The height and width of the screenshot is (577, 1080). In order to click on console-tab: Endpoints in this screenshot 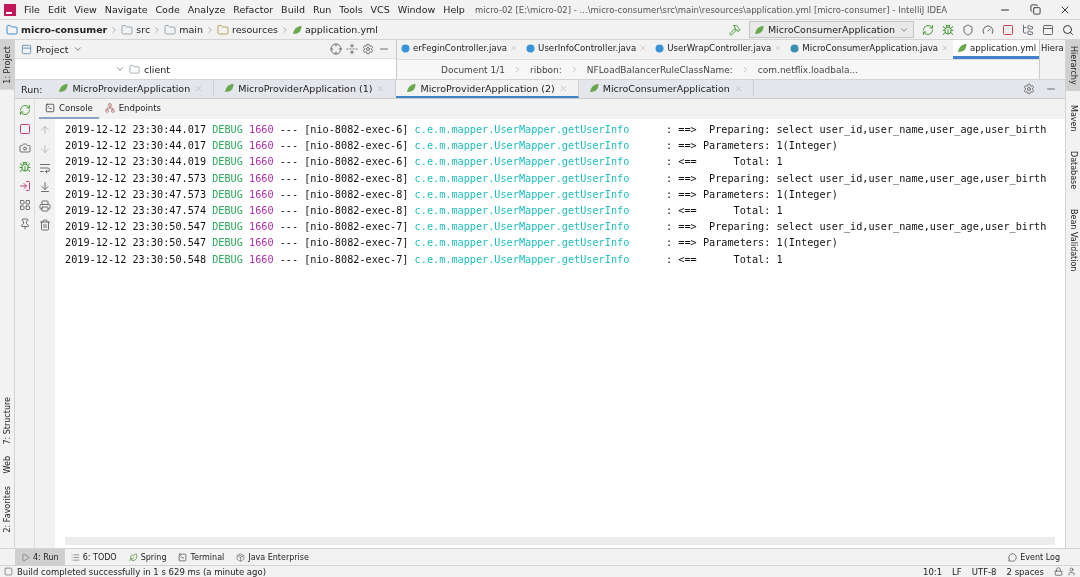, I will do `click(132, 109)`.